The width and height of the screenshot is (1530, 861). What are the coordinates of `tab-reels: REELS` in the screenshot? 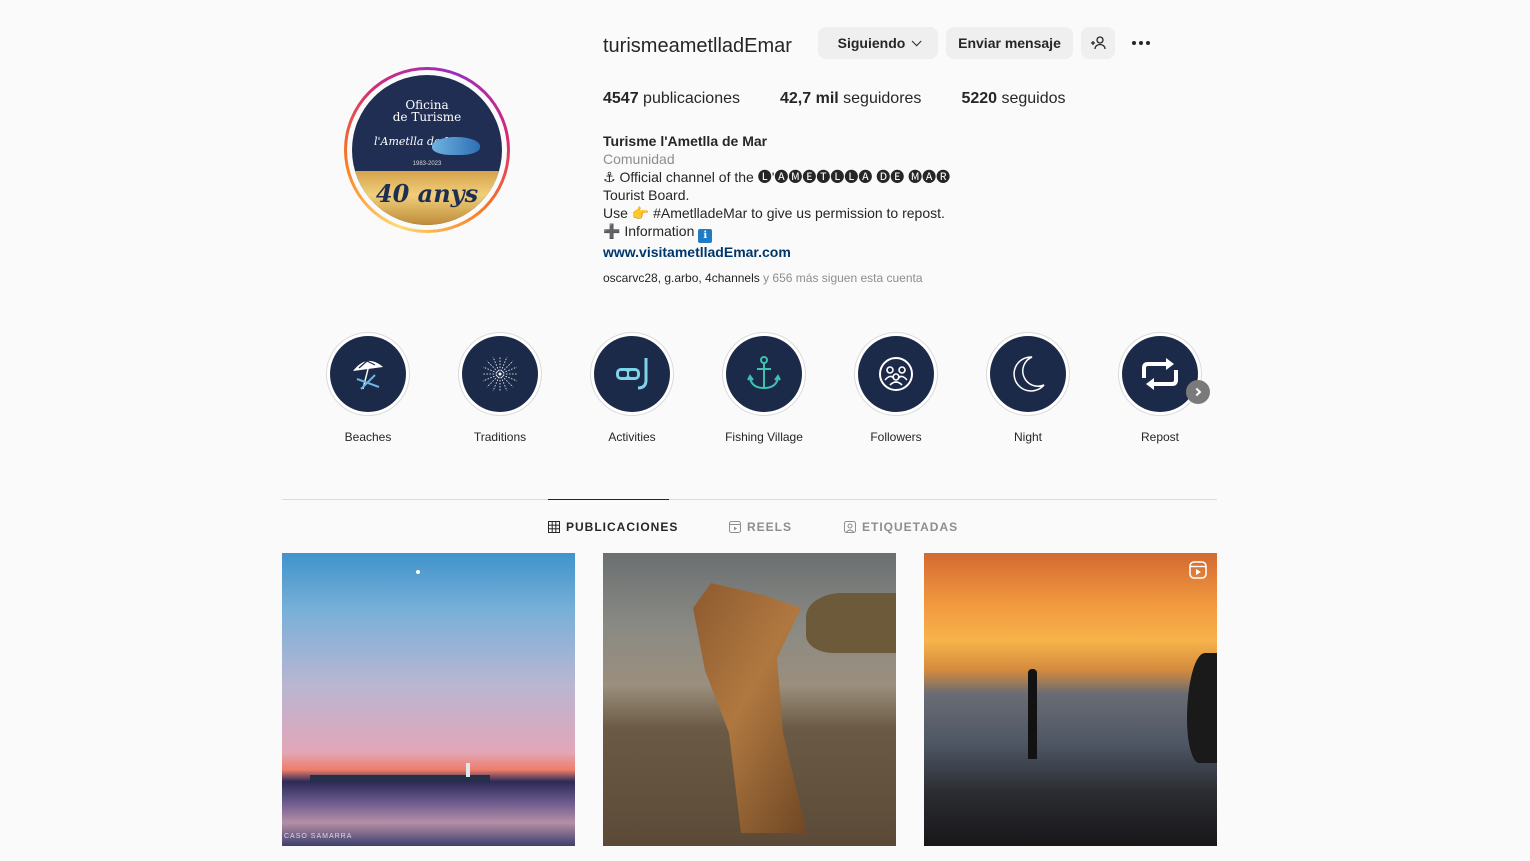 It's located at (760, 527).